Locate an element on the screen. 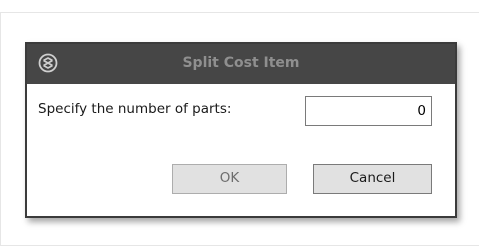 The width and height of the screenshot is (482, 248). dialog-title: Split Cost Item is located at coordinates (241, 63).